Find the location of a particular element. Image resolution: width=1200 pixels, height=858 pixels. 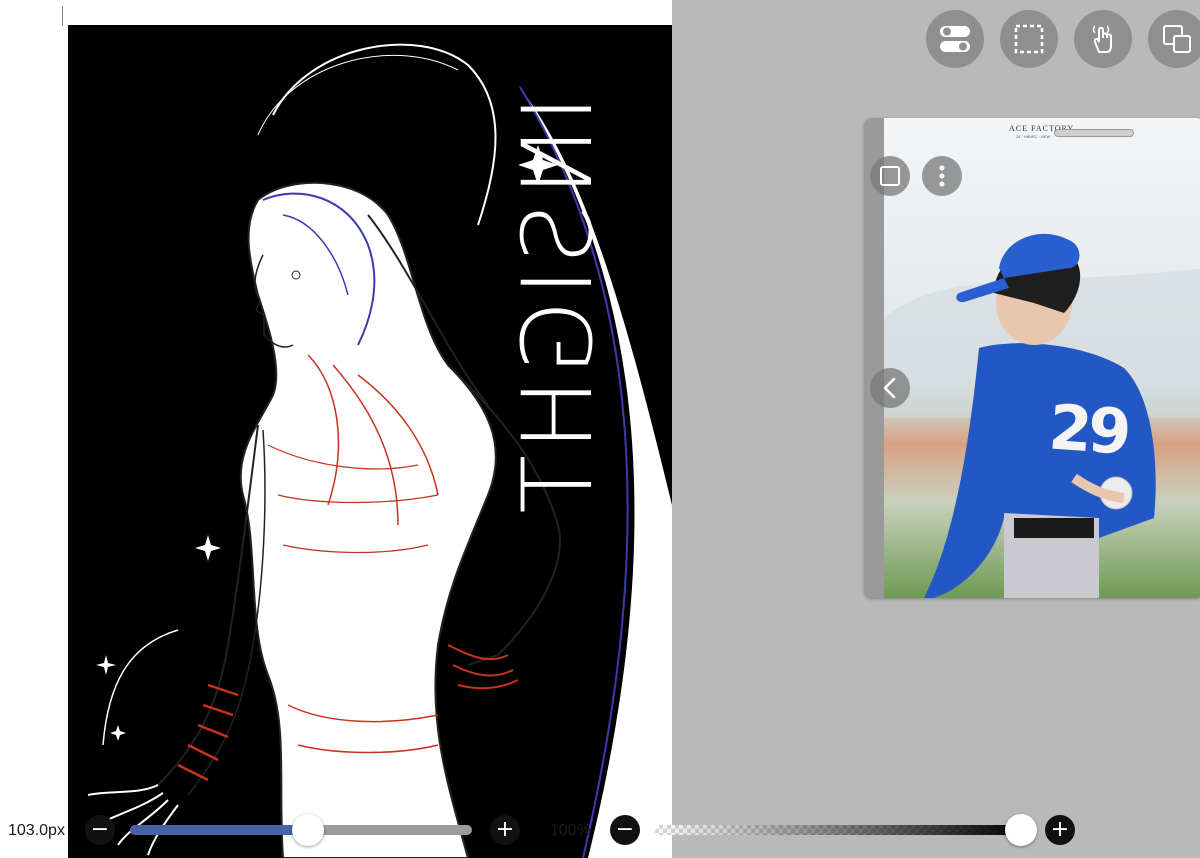

artwork-title-text: INSIGHT is located at coordinates (558, 306).